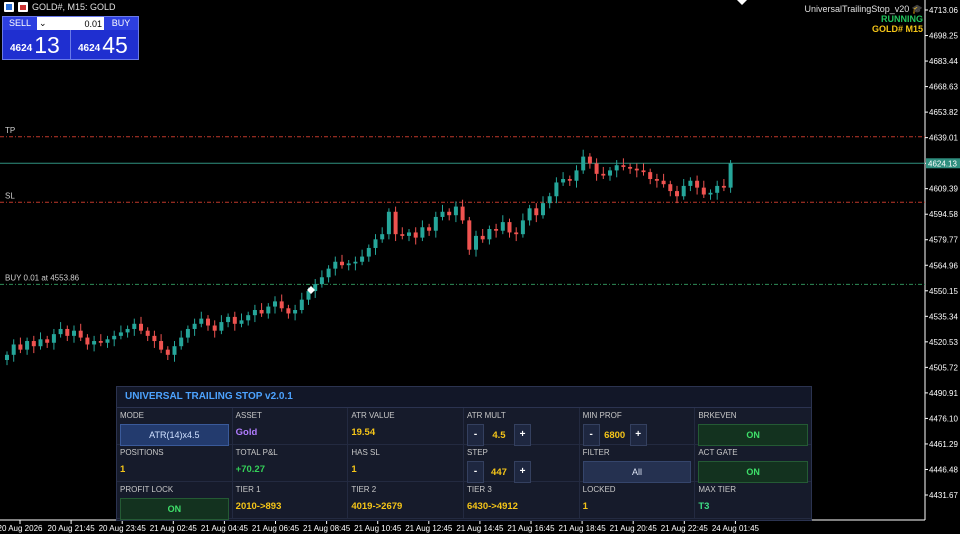 The width and height of the screenshot is (960, 534). What do you see at coordinates (486, 415) in the screenshot?
I see `atr-mult-label: ATR MULT` at bounding box center [486, 415].